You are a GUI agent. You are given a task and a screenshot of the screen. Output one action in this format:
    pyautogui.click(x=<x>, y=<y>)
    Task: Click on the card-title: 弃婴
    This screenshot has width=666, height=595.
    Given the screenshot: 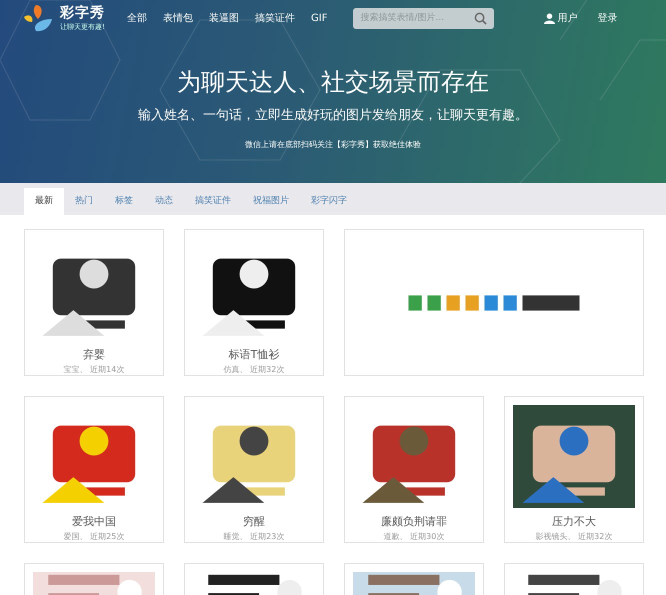 What is the action you would take?
    pyautogui.click(x=94, y=354)
    